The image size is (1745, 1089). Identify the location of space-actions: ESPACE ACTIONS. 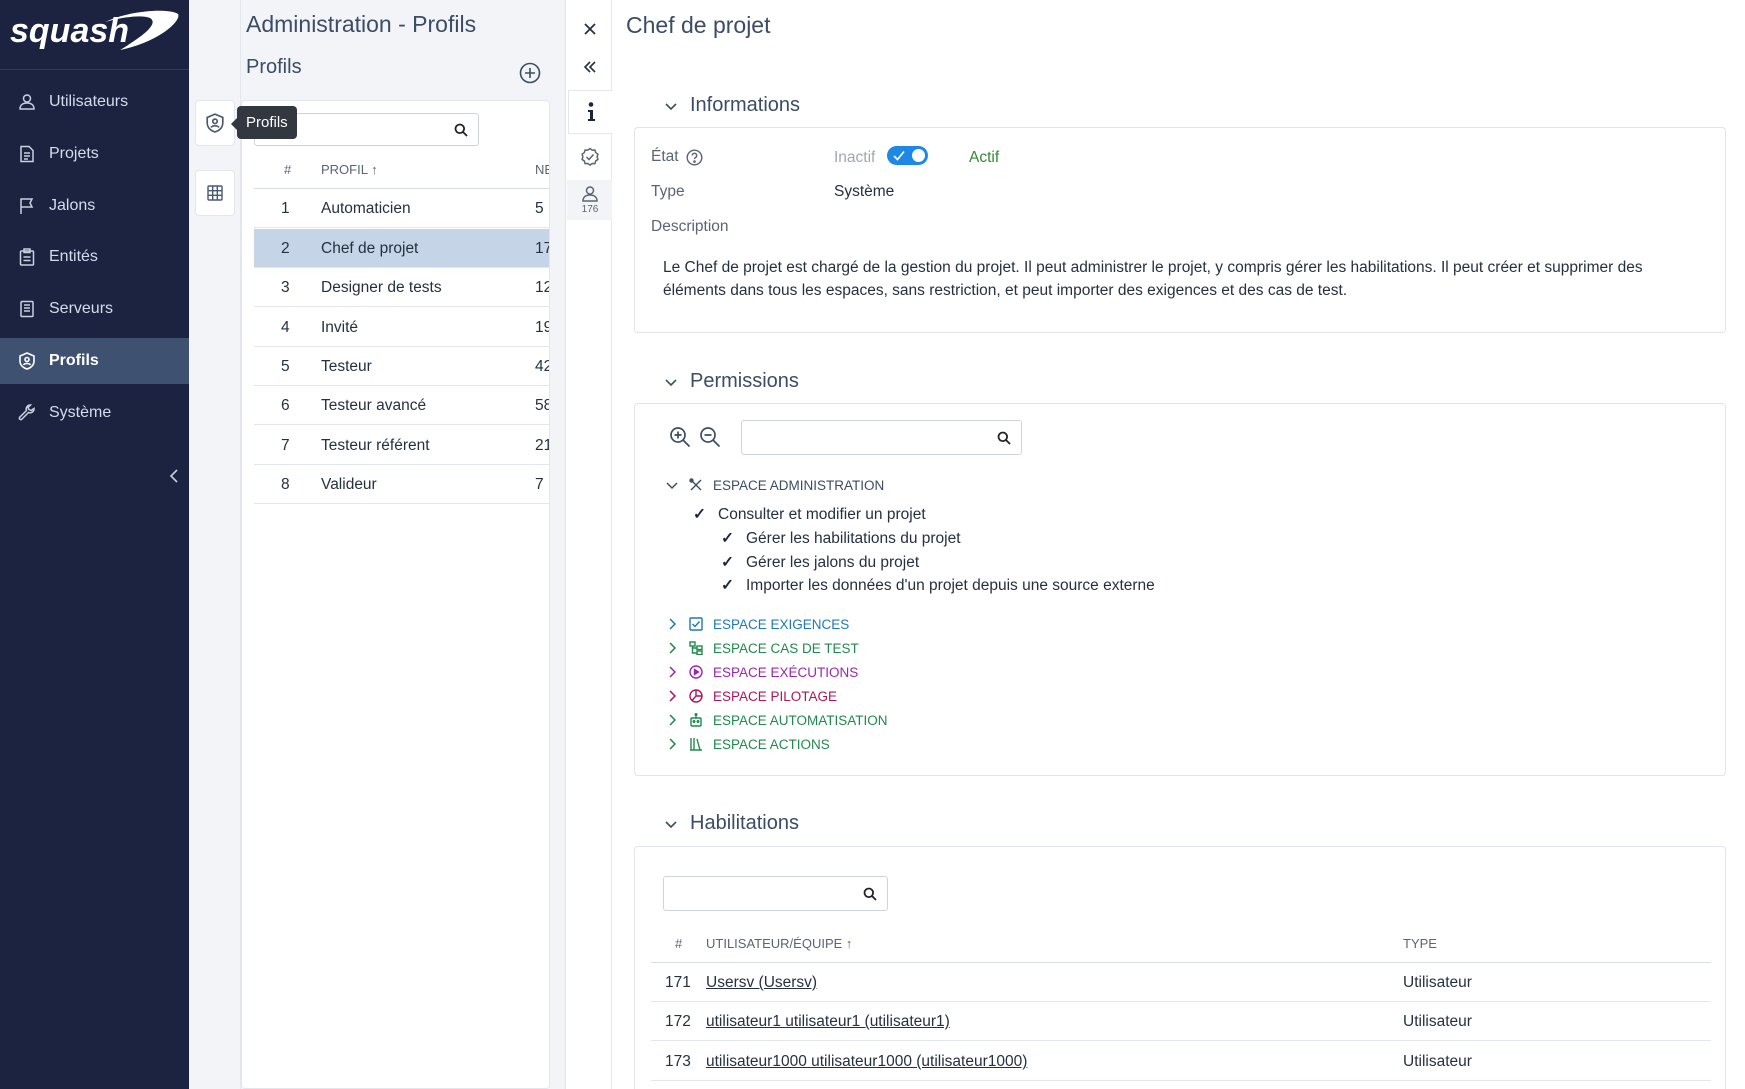
(747, 744).